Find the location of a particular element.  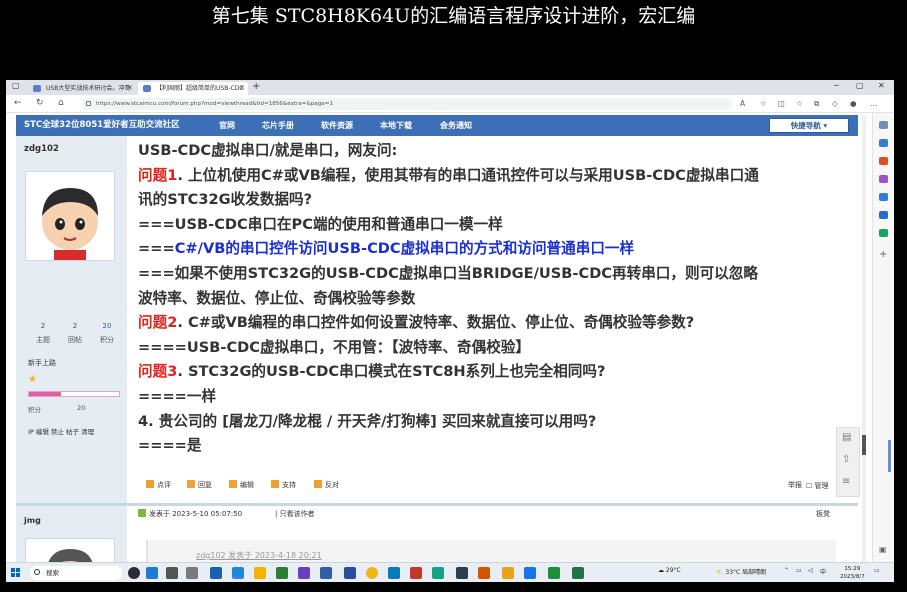

shopping-icon is located at coordinates (883, 143).